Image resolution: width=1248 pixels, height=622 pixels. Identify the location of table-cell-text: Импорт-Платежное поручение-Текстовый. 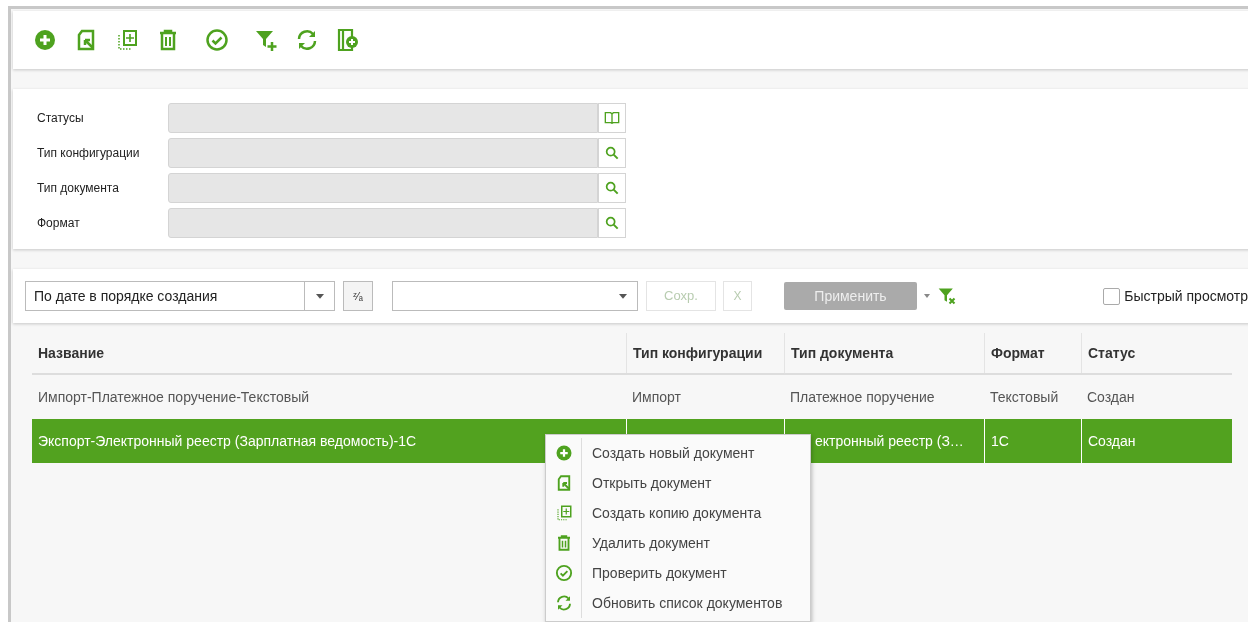
(174, 397).